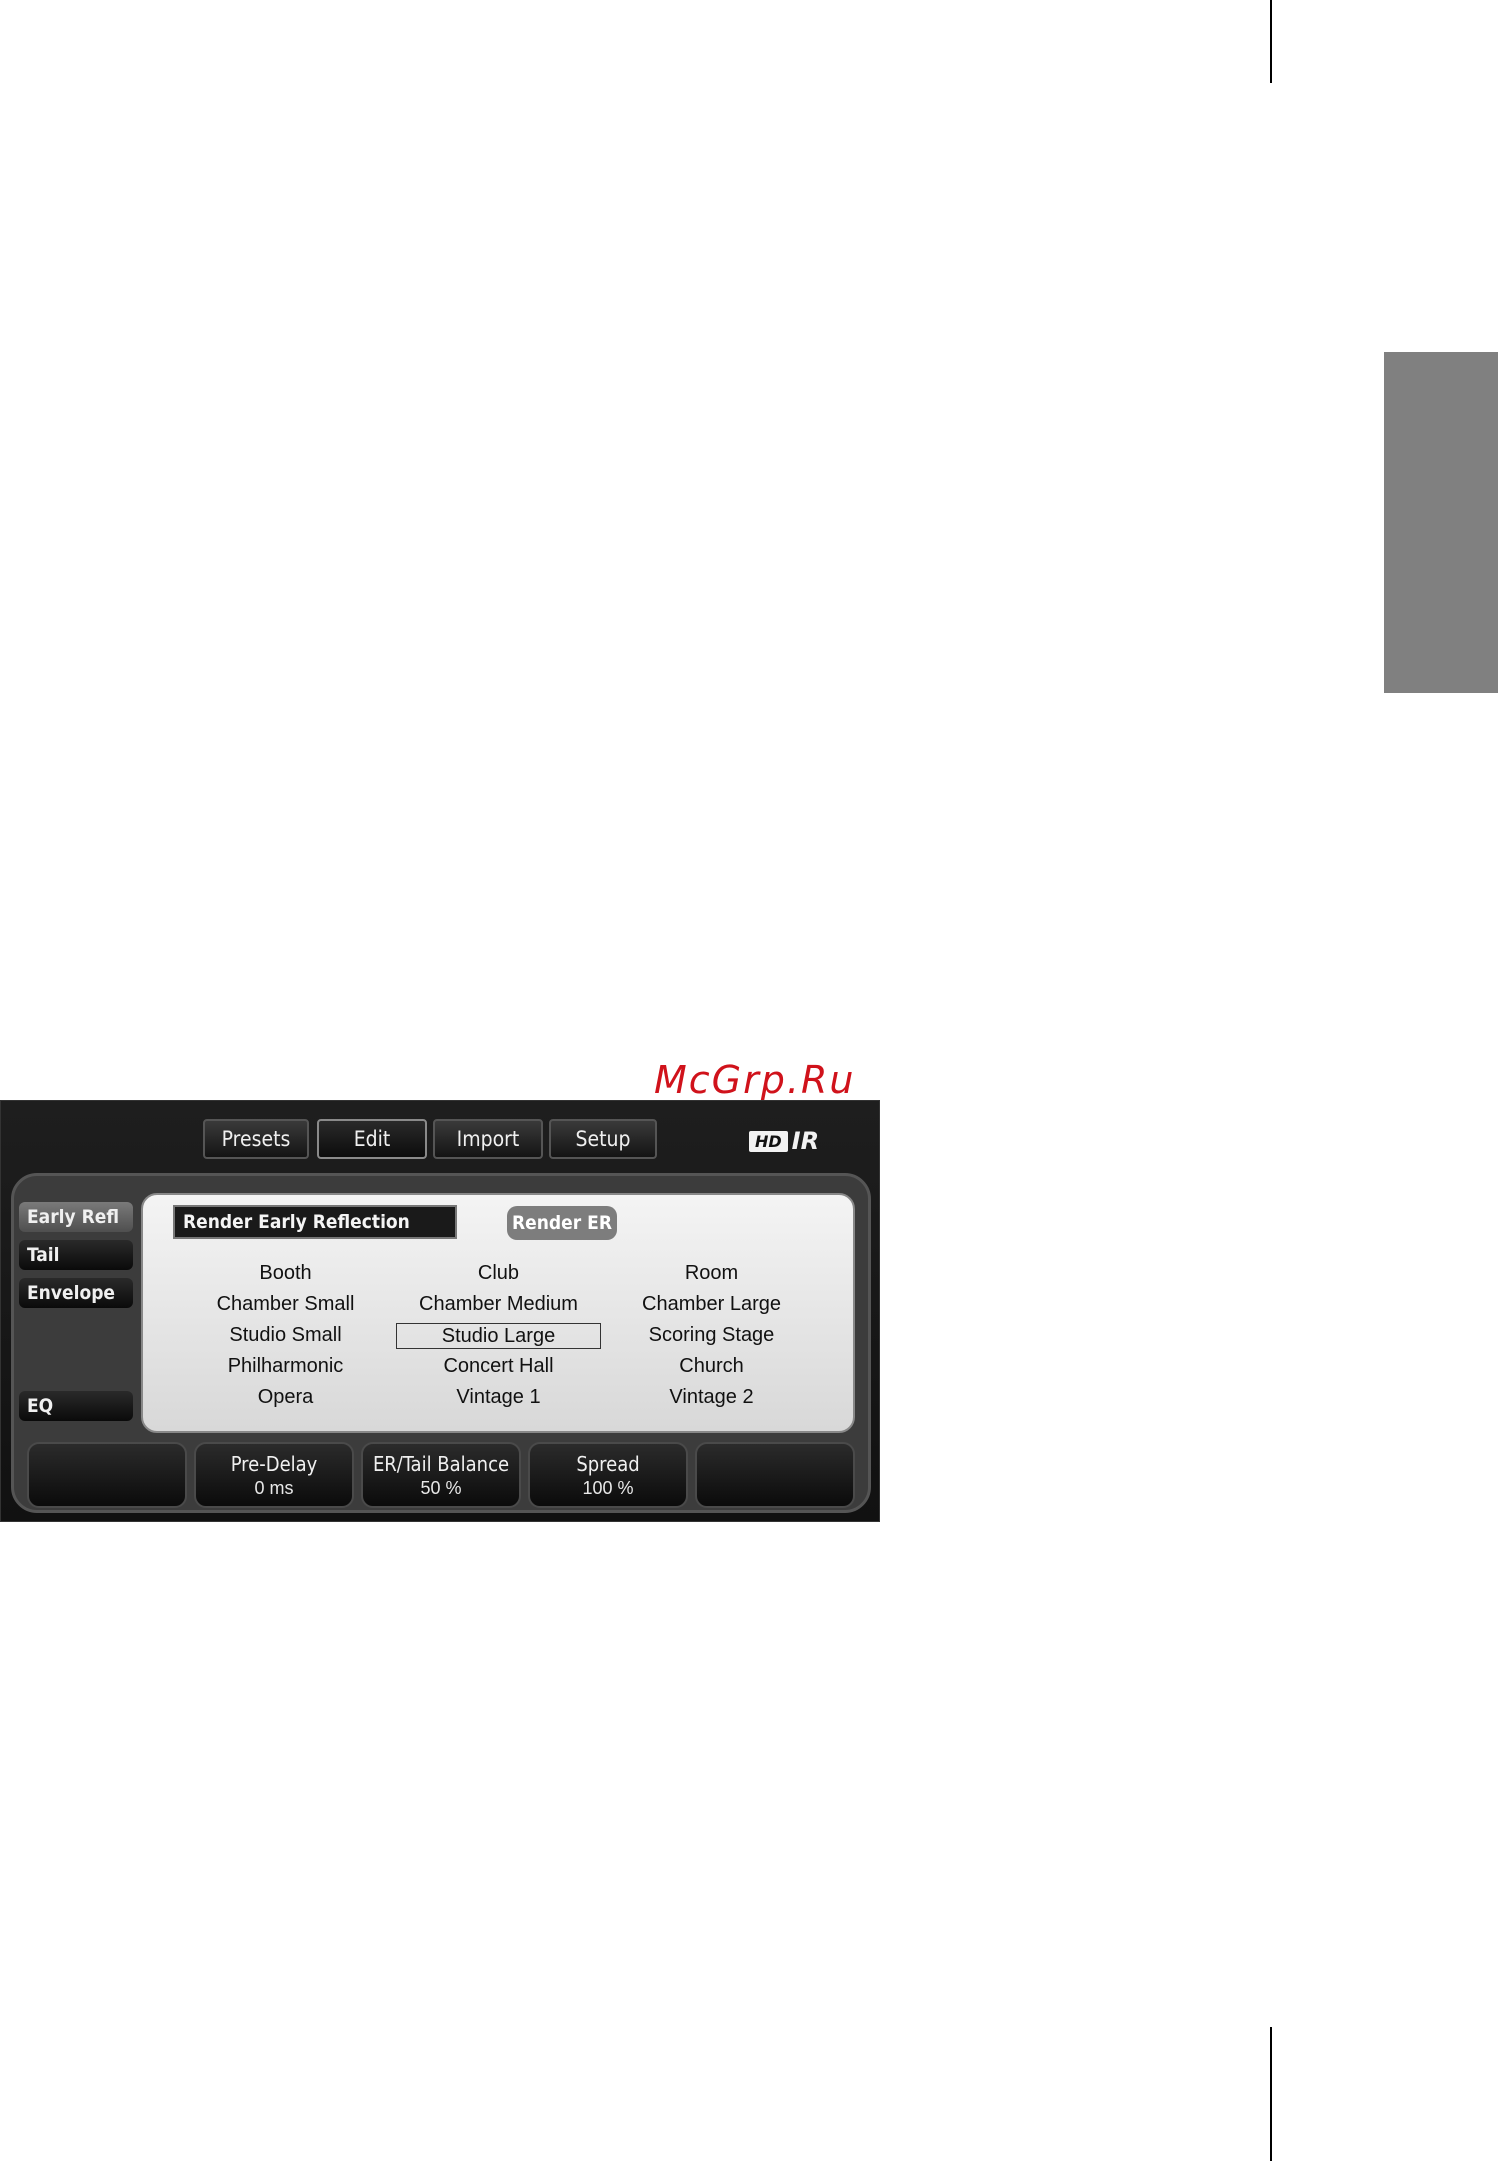 This screenshot has height=2161, width=1498. I want to click on room-option-vintage-1: Vintage 1, so click(498, 1398).